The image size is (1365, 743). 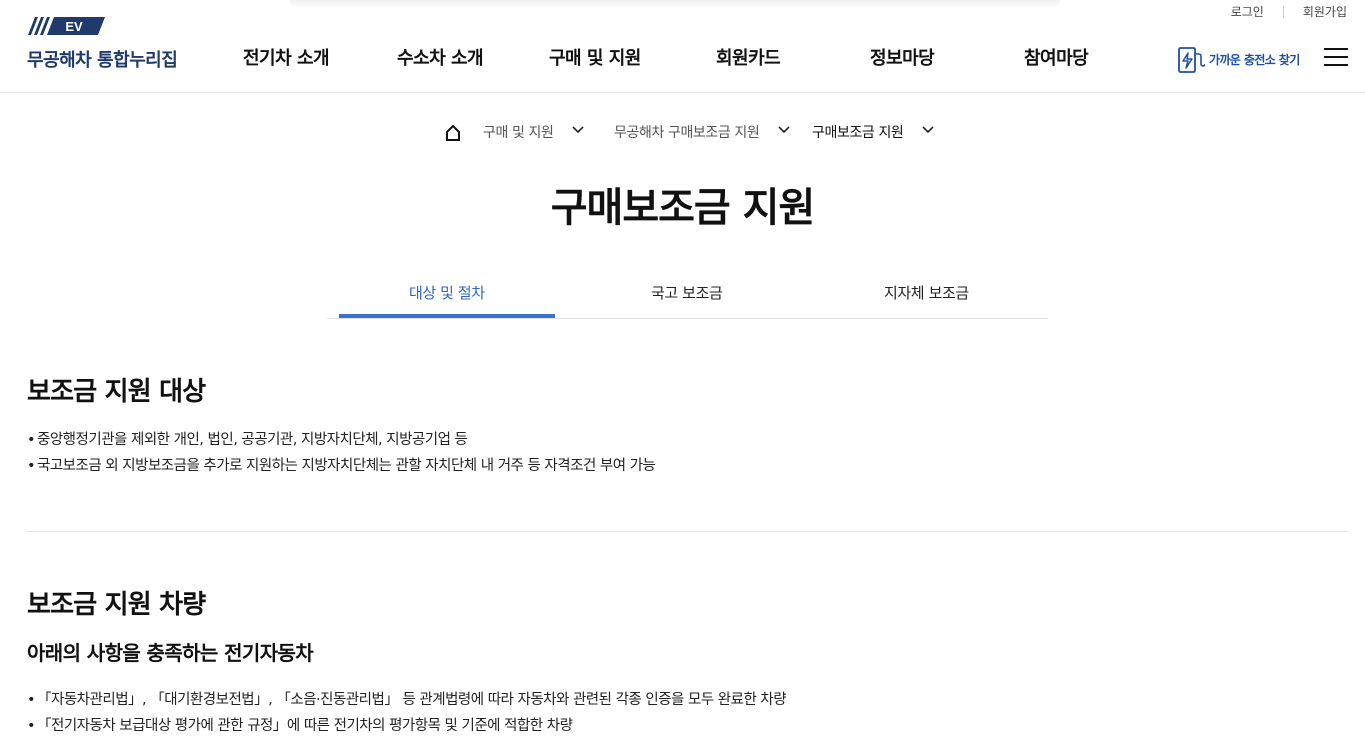 What do you see at coordinates (1325, 11) in the screenshot?
I see `signup-link: 회원가입` at bounding box center [1325, 11].